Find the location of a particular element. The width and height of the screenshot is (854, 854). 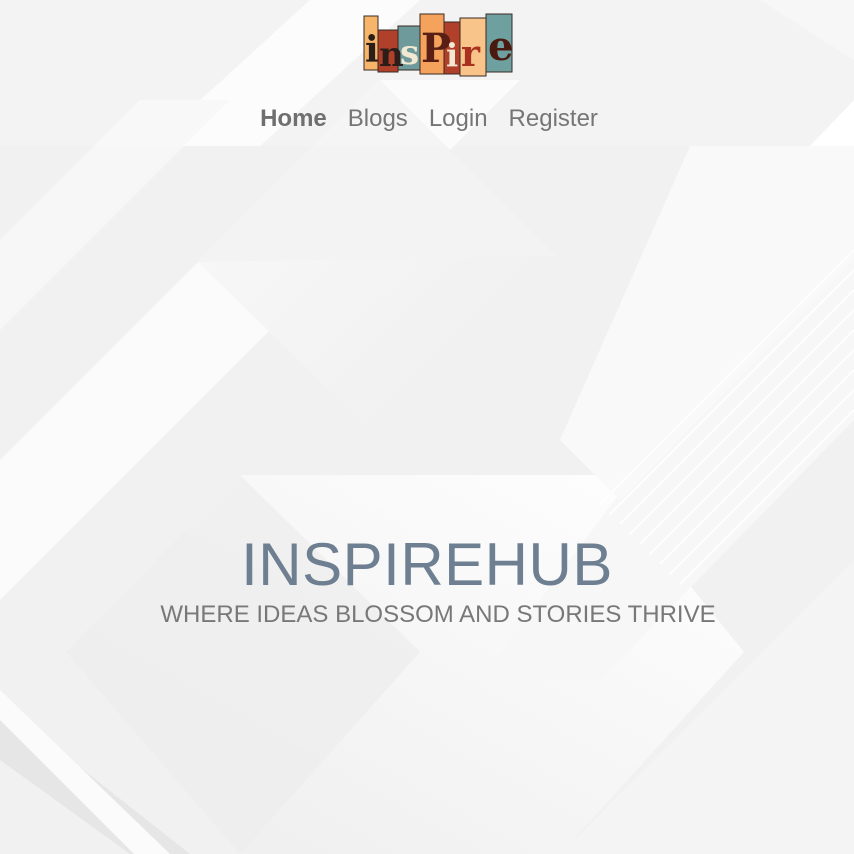

main-navigation: Home Blogs Login Register is located at coordinates (427, 119).